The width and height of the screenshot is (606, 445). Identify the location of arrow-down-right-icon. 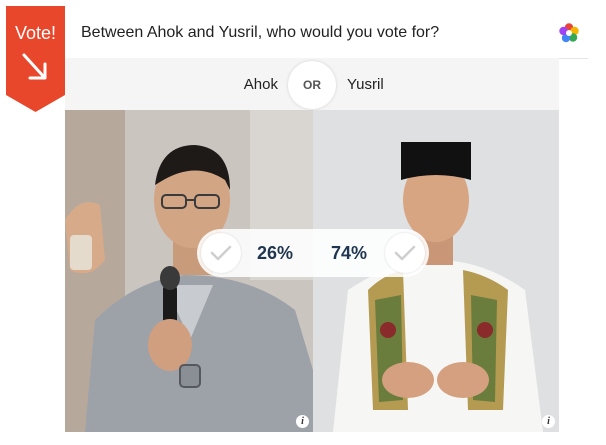
(34, 66).